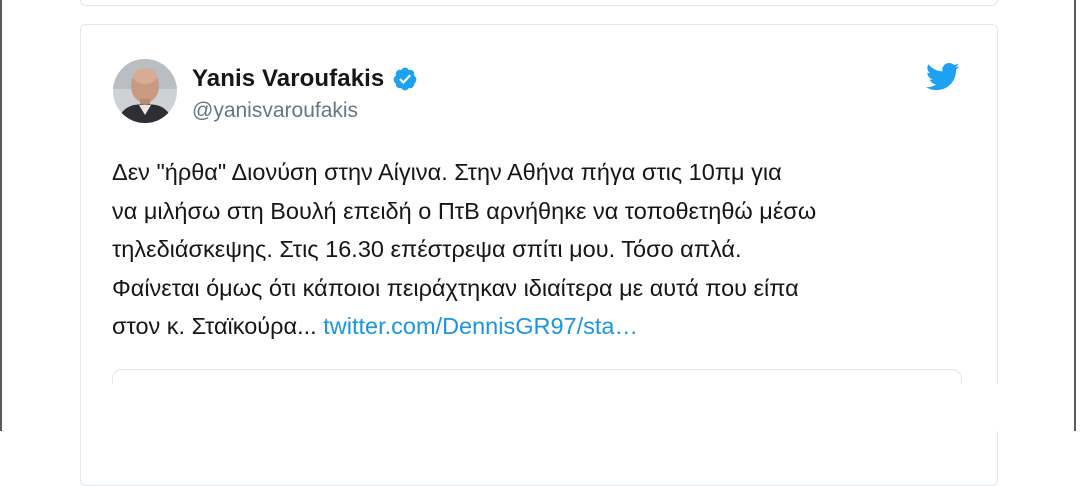 The image size is (1080, 486). Describe the element at coordinates (405, 79) in the screenshot. I see `verified-badge-icon` at that location.